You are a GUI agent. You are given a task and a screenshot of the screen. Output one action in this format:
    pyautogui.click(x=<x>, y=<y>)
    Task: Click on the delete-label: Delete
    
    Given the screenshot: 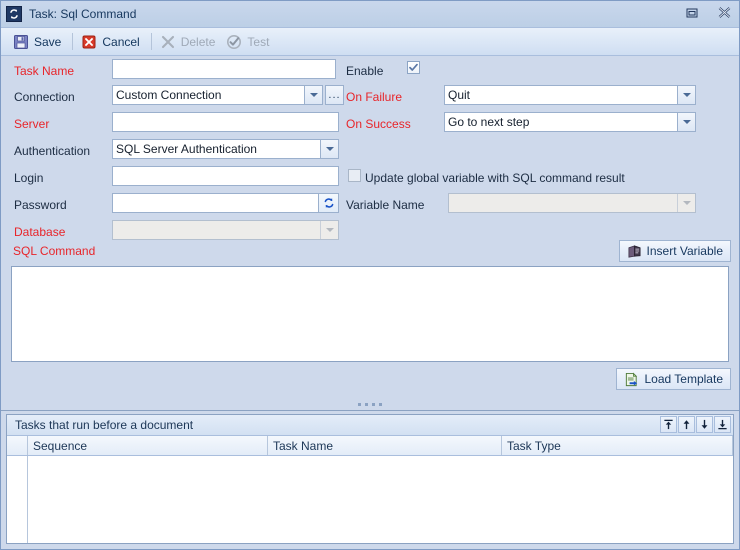 What is the action you would take?
    pyautogui.click(x=198, y=41)
    